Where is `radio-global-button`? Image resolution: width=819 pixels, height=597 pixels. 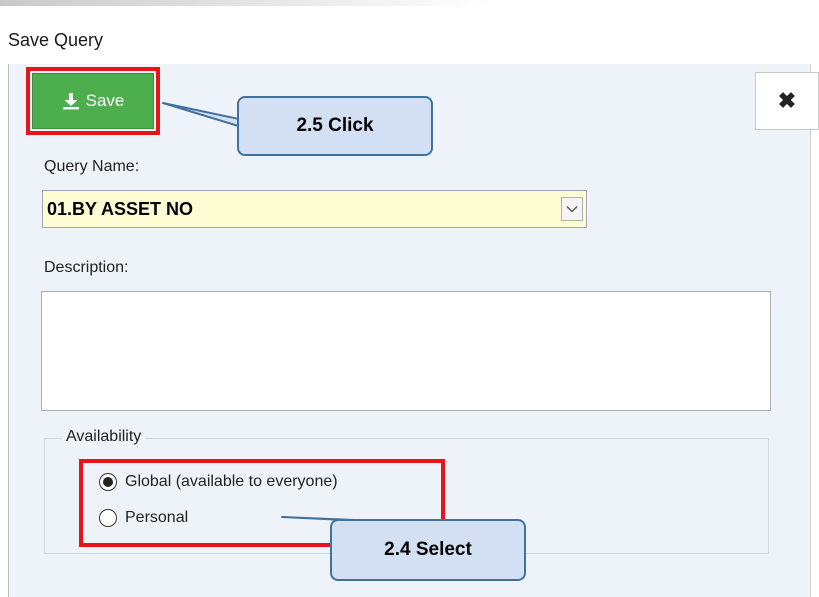
radio-global-button is located at coordinates (108, 482).